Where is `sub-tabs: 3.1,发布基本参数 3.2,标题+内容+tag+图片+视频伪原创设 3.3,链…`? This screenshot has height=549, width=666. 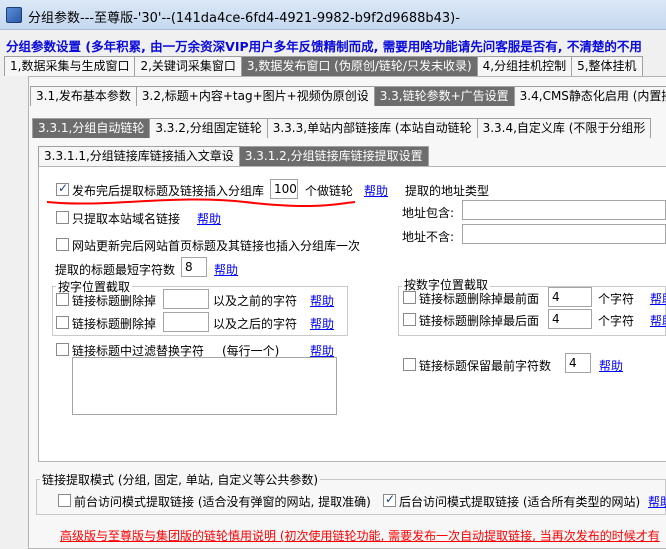 sub-tabs: 3.1,发布基本参数 3.2,标题+内容+tag+图片+视频伪原创设 3.3,链… is located at coordinates (348, 95).